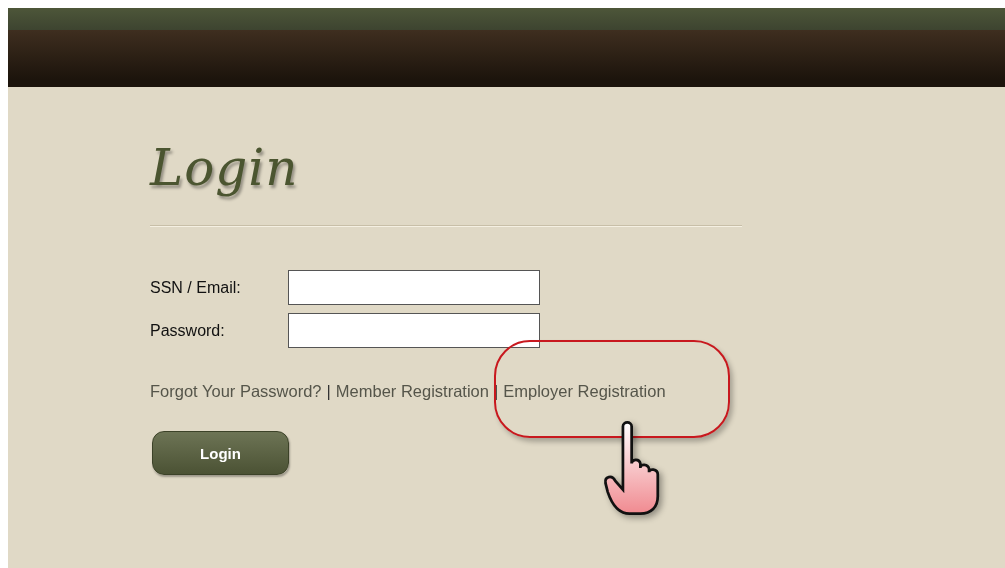 Image resolution: width=1005 pixels, height=568 pixels. Describe the element at coordinates (225, 168) in the screenshot. I see `page-title: Login` at that location.